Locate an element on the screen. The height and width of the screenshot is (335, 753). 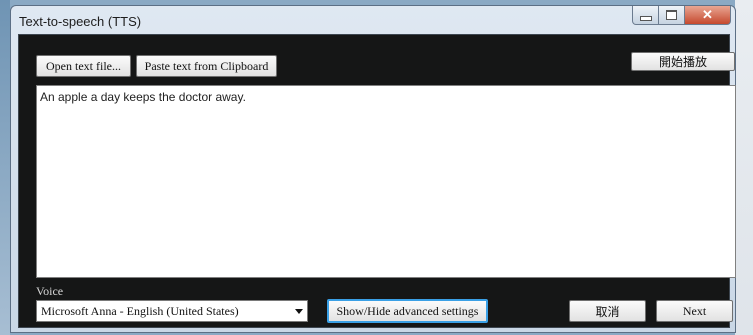
maximize-button is located at coordinates (672, 15).